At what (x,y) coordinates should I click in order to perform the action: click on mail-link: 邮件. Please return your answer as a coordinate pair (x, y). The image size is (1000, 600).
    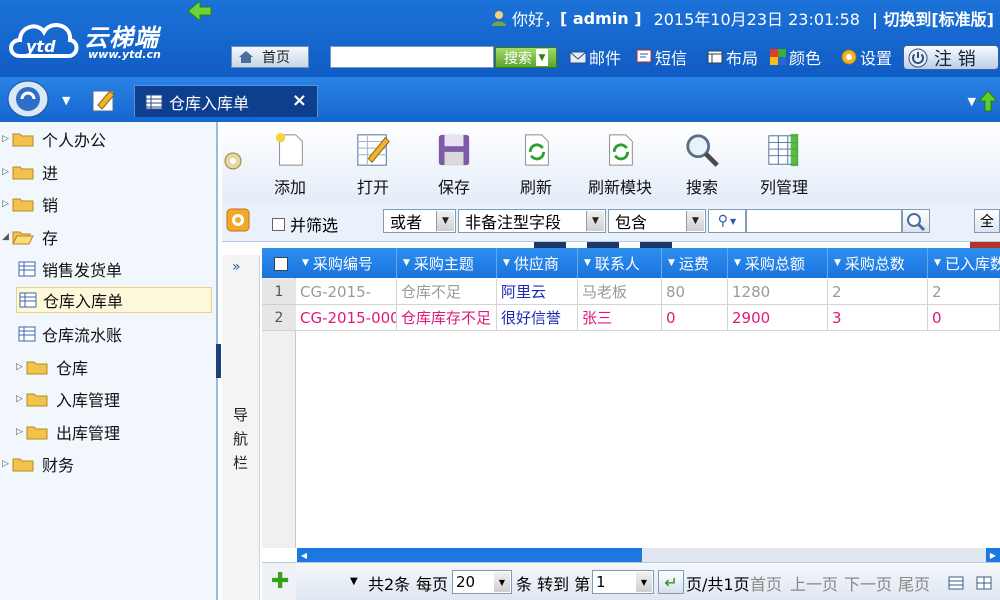
    Looking at the image, I should click on (595, 57).